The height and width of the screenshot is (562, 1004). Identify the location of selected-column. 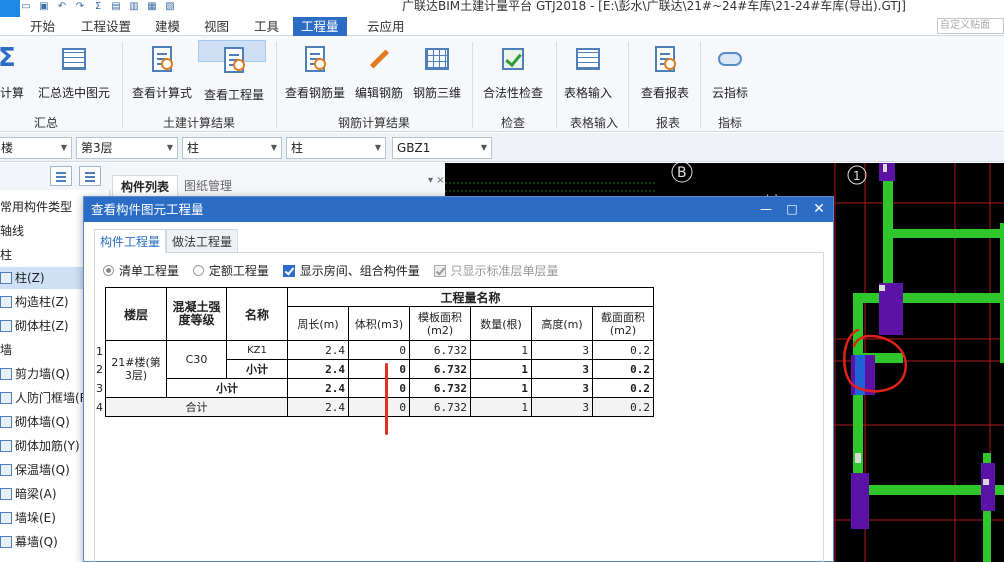
(860, 375).